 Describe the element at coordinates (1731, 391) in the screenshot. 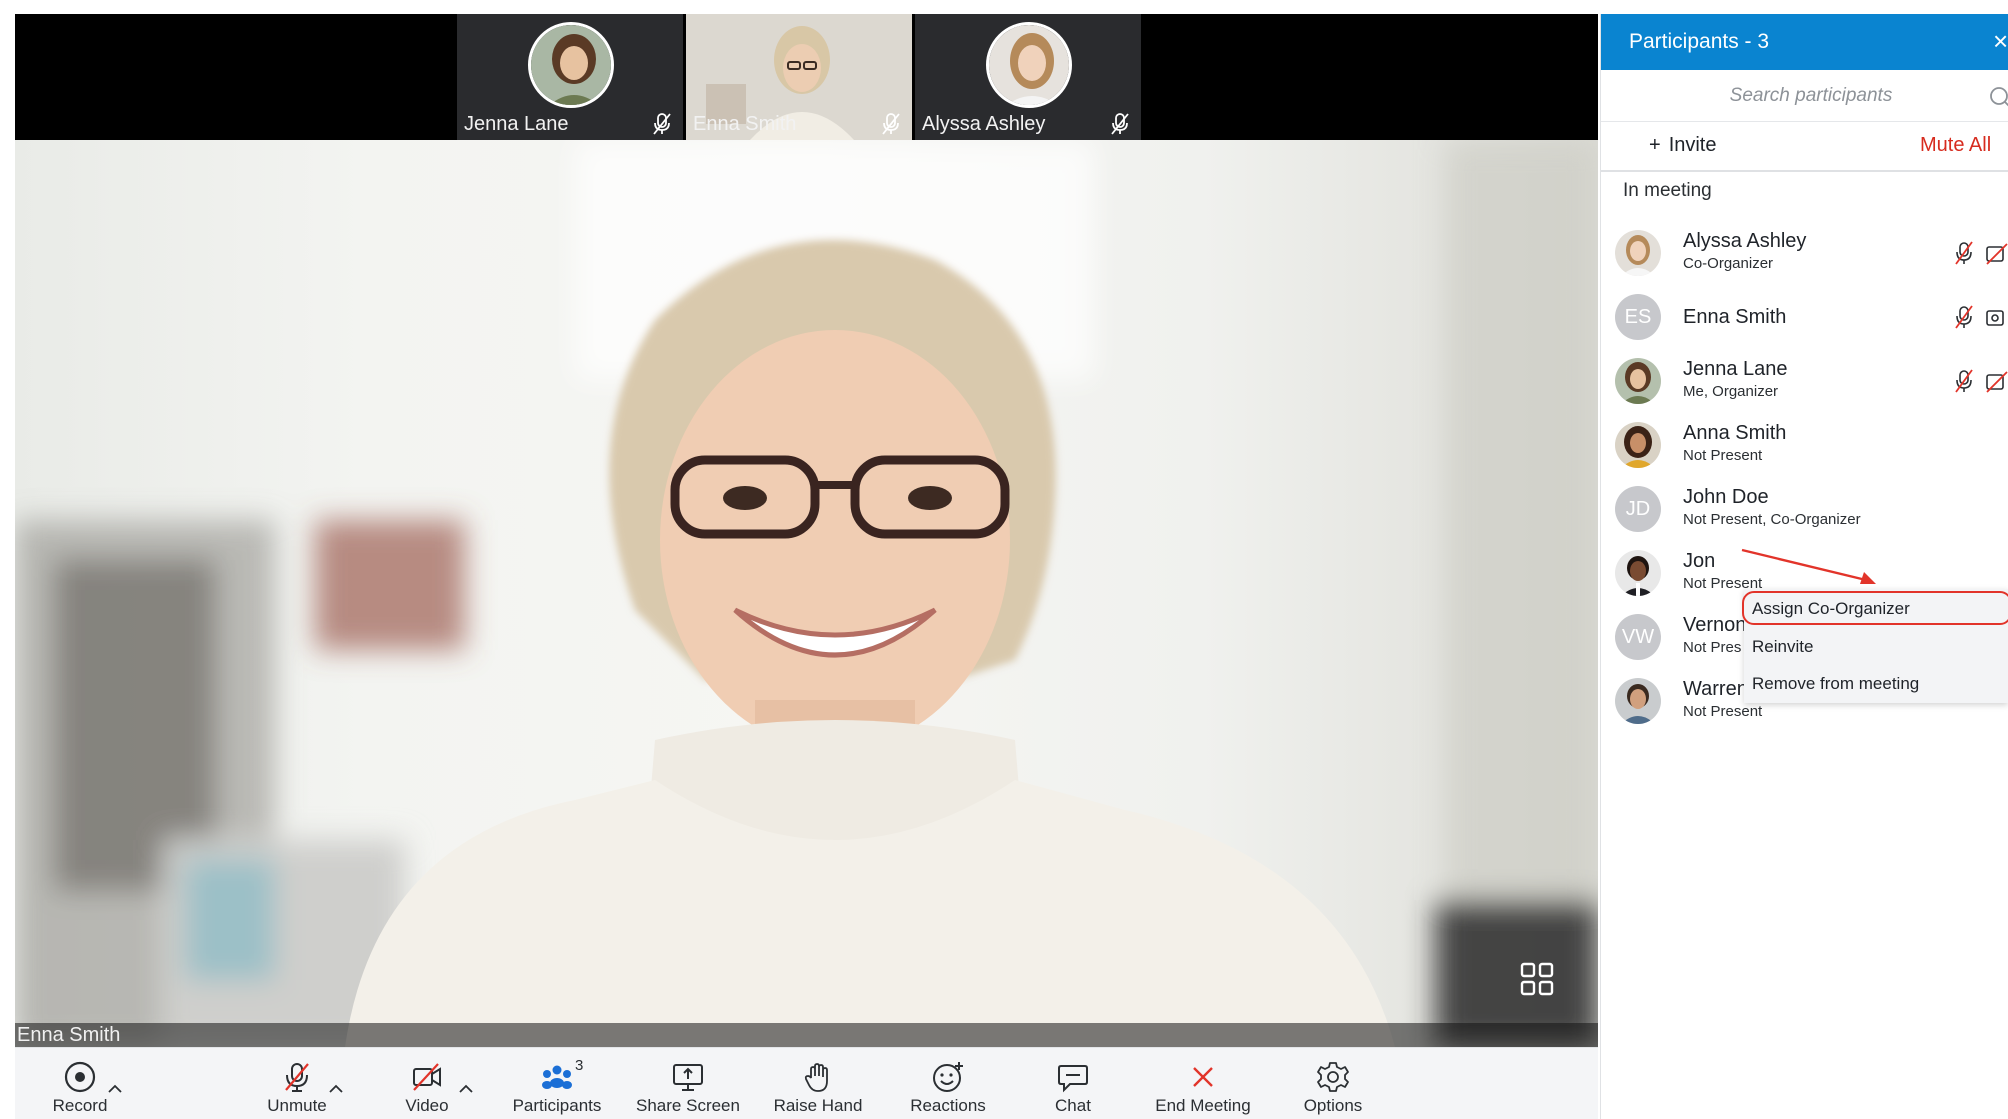

I see `participant-role: Me, Organizer` at that location.